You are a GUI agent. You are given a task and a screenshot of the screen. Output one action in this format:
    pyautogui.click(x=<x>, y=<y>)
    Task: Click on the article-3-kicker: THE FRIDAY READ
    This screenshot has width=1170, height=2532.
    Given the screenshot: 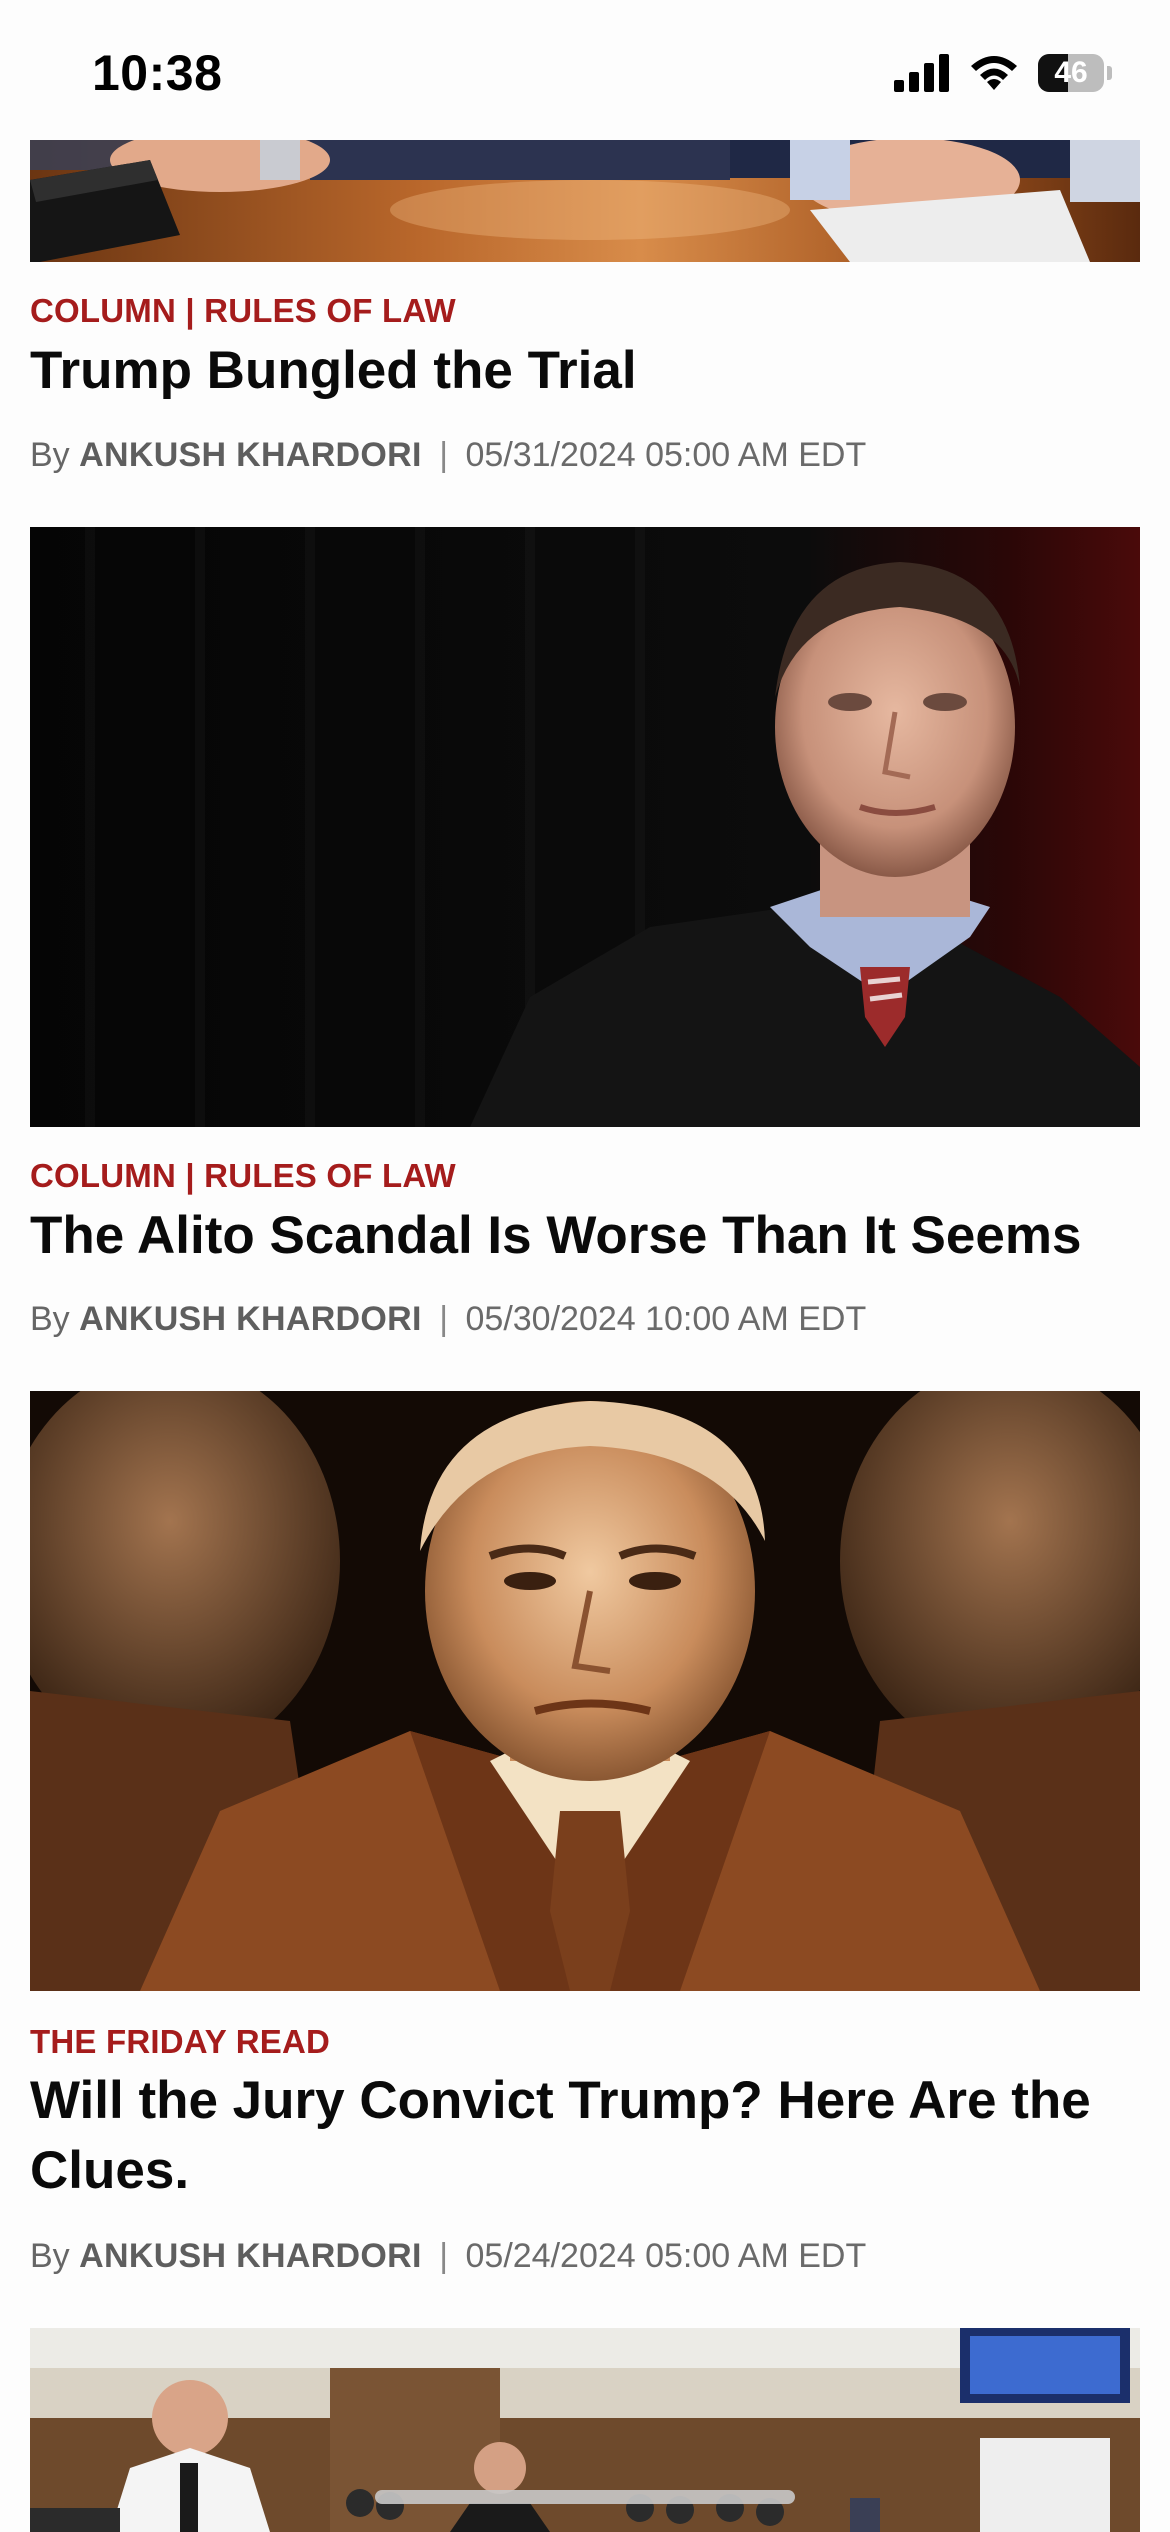 What is the action you would take?
    pyautogui.click(x=180, y=2042)
    